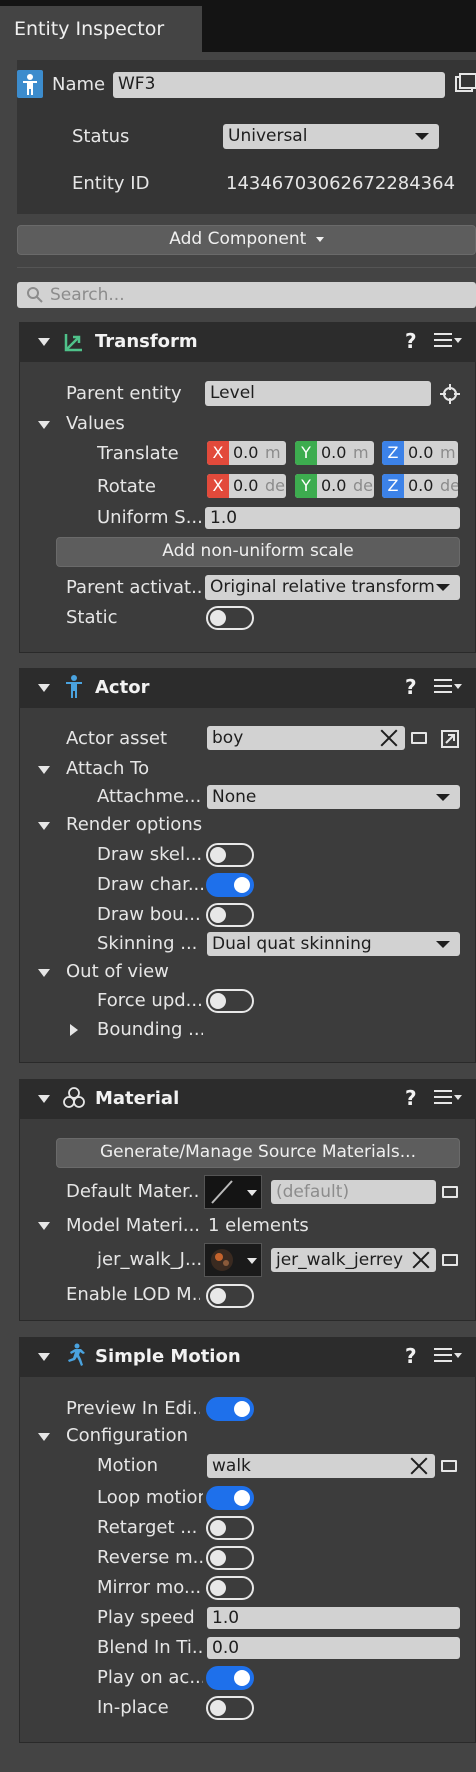  I want to click on translate-x-field: X 0.0 m, so click(246, 453).